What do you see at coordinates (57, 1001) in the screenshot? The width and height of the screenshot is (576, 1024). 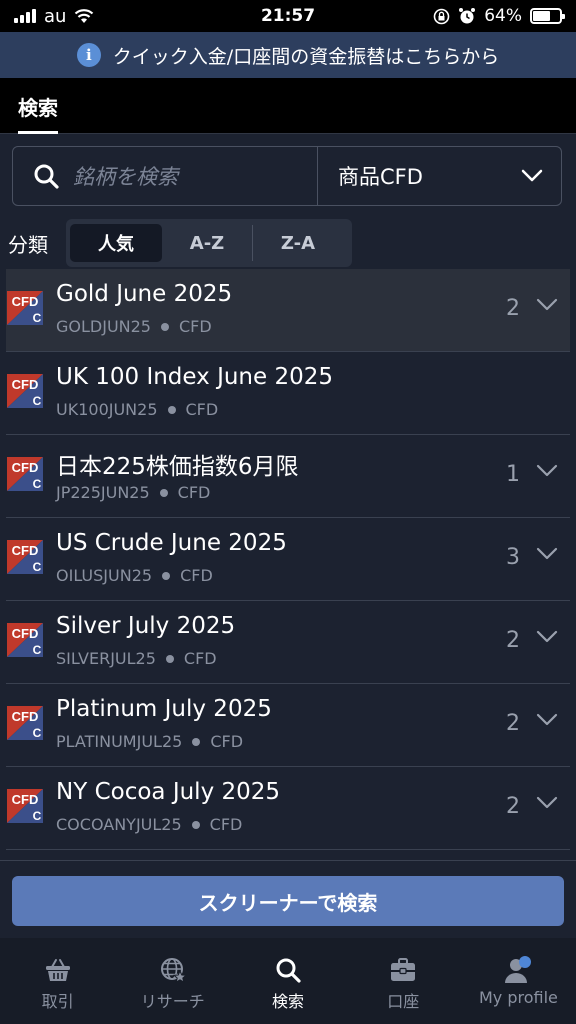 I see `nav-label-trade: 取引` at bounding box center [57, 1001].